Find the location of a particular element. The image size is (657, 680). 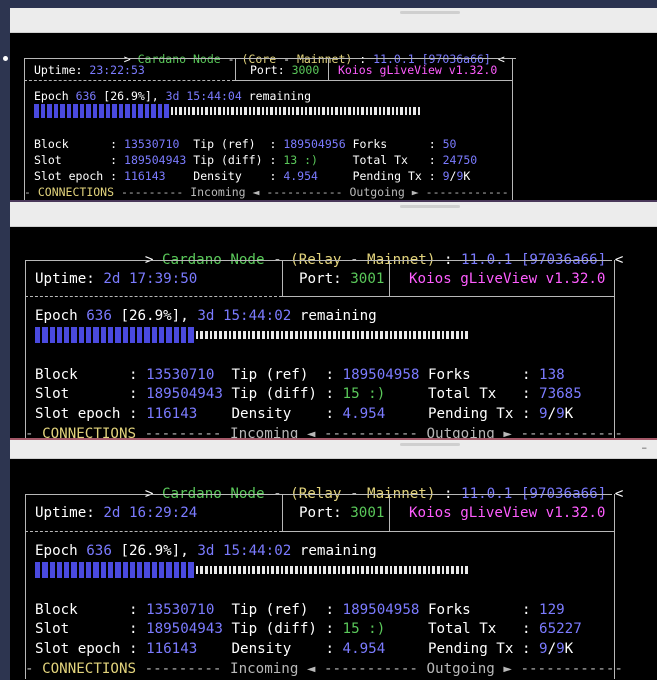

port-label: Port: is located at coordinates (267, 70).